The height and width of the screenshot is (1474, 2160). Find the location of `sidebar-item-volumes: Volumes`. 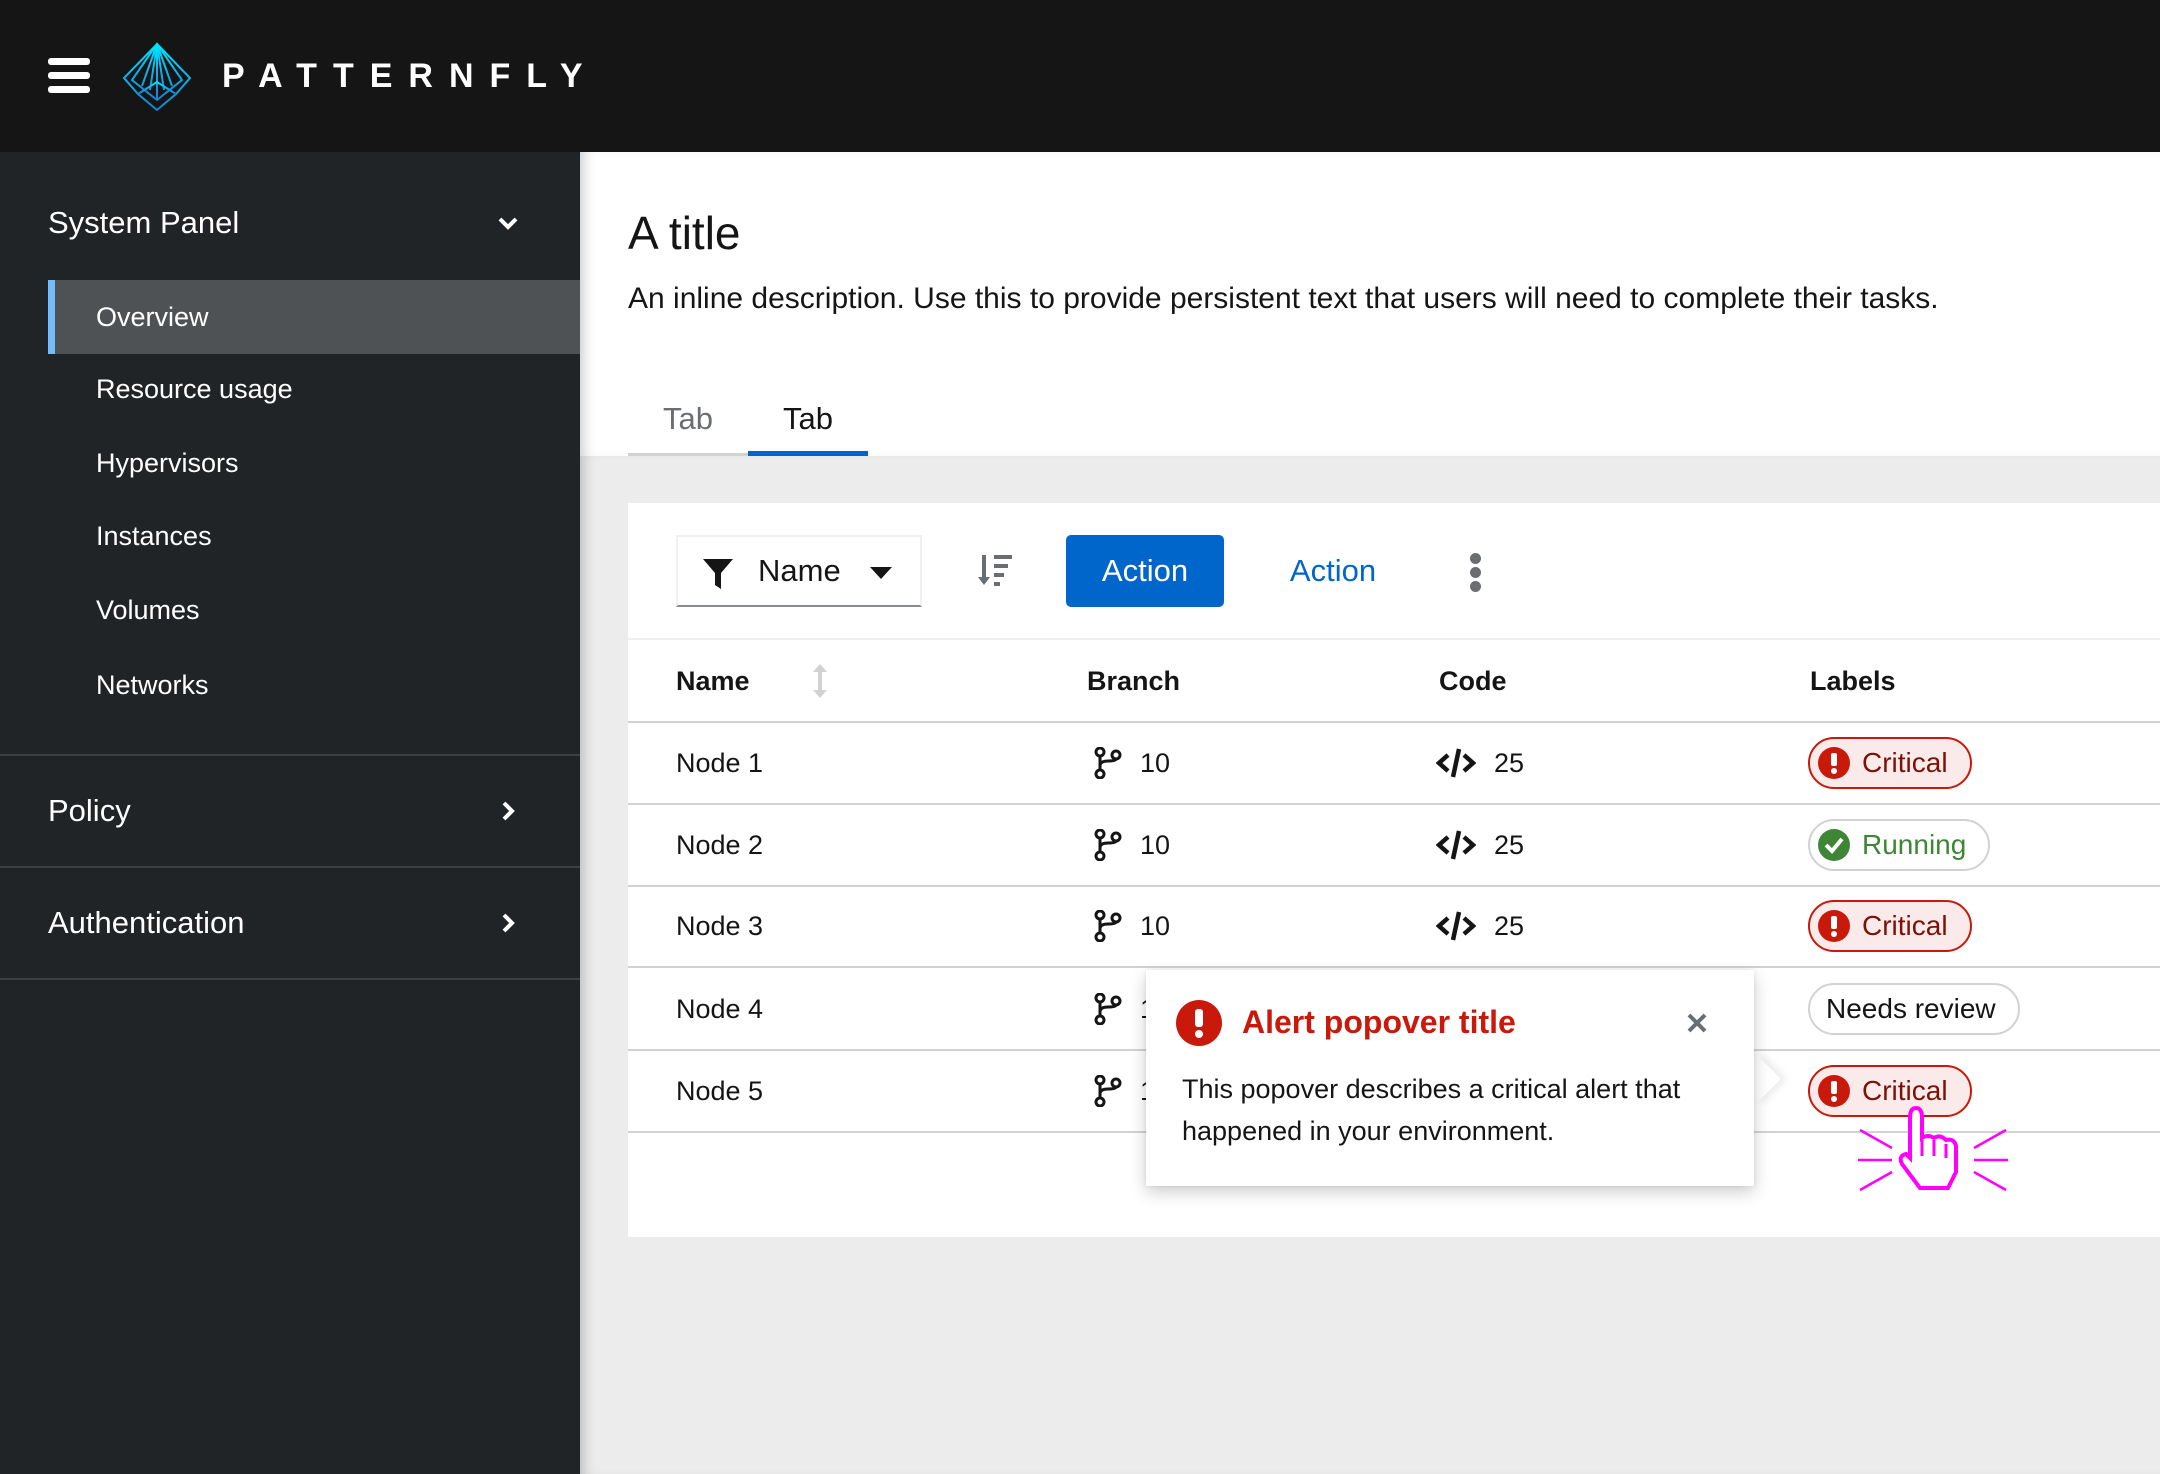

sidebar-item-volumes: Volumes is located at coordinates (314, 610).